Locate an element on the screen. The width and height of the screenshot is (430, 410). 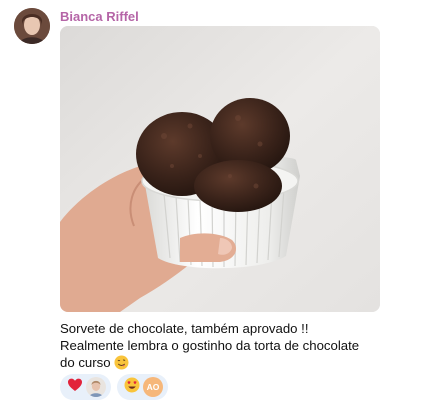
author-name: Bianca Riffel is located at coordinates (99, 16).